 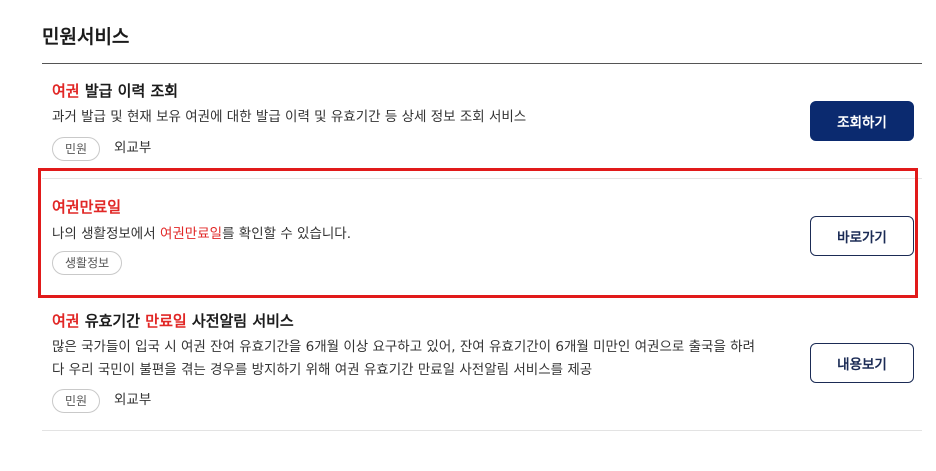 What do you see at coordinates (112, 321) in the screenshot?
I see `title-text: 유효기간` at bounding box center [112, 321].